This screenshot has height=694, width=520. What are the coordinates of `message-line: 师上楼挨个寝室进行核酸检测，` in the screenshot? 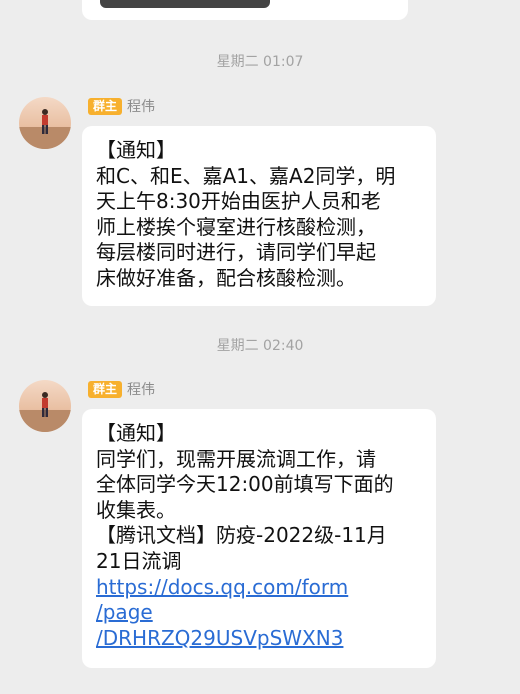 It's located at (236, 226).